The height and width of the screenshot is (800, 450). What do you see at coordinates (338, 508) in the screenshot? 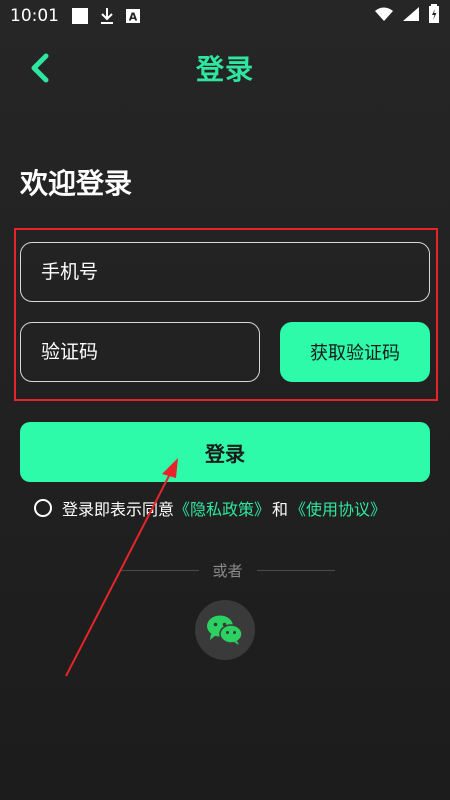
I see `terms-of-use-link: 《使用协议》` at bounding box center [338, 508].